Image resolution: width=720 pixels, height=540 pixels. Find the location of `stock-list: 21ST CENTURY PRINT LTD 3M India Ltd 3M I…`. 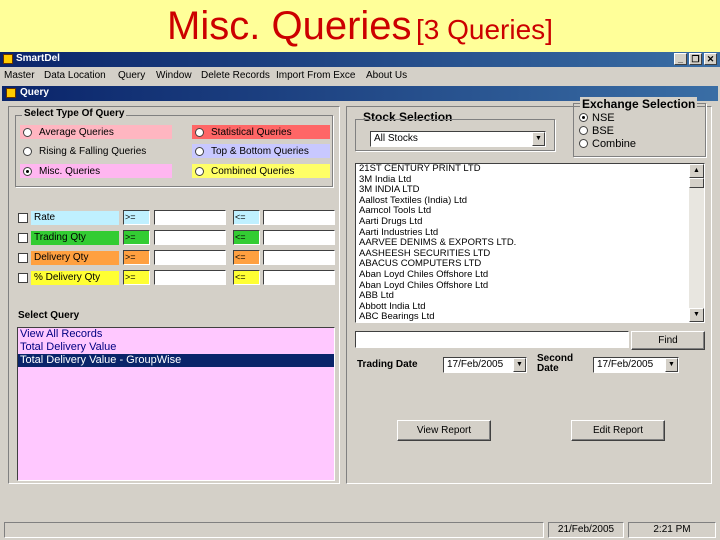

stock-list: 21ST CENTURY PRINT LTD 3M India Ltd 3M I… is located at coordinates (530, 243).